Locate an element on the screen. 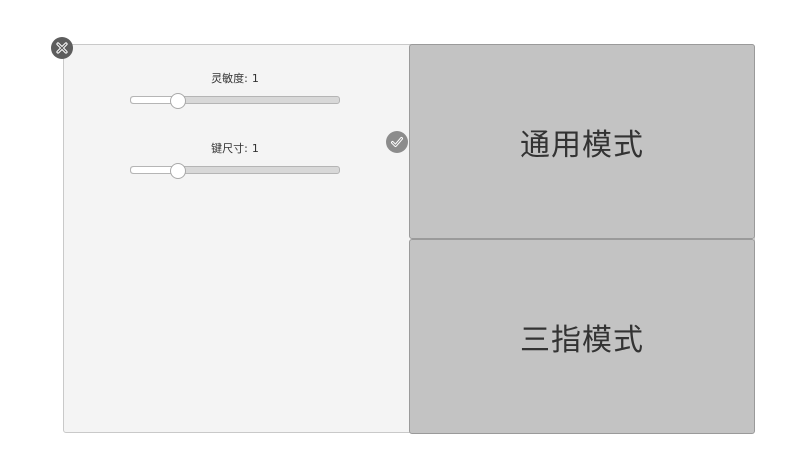  close-icon is located at coordinates (62, 48).